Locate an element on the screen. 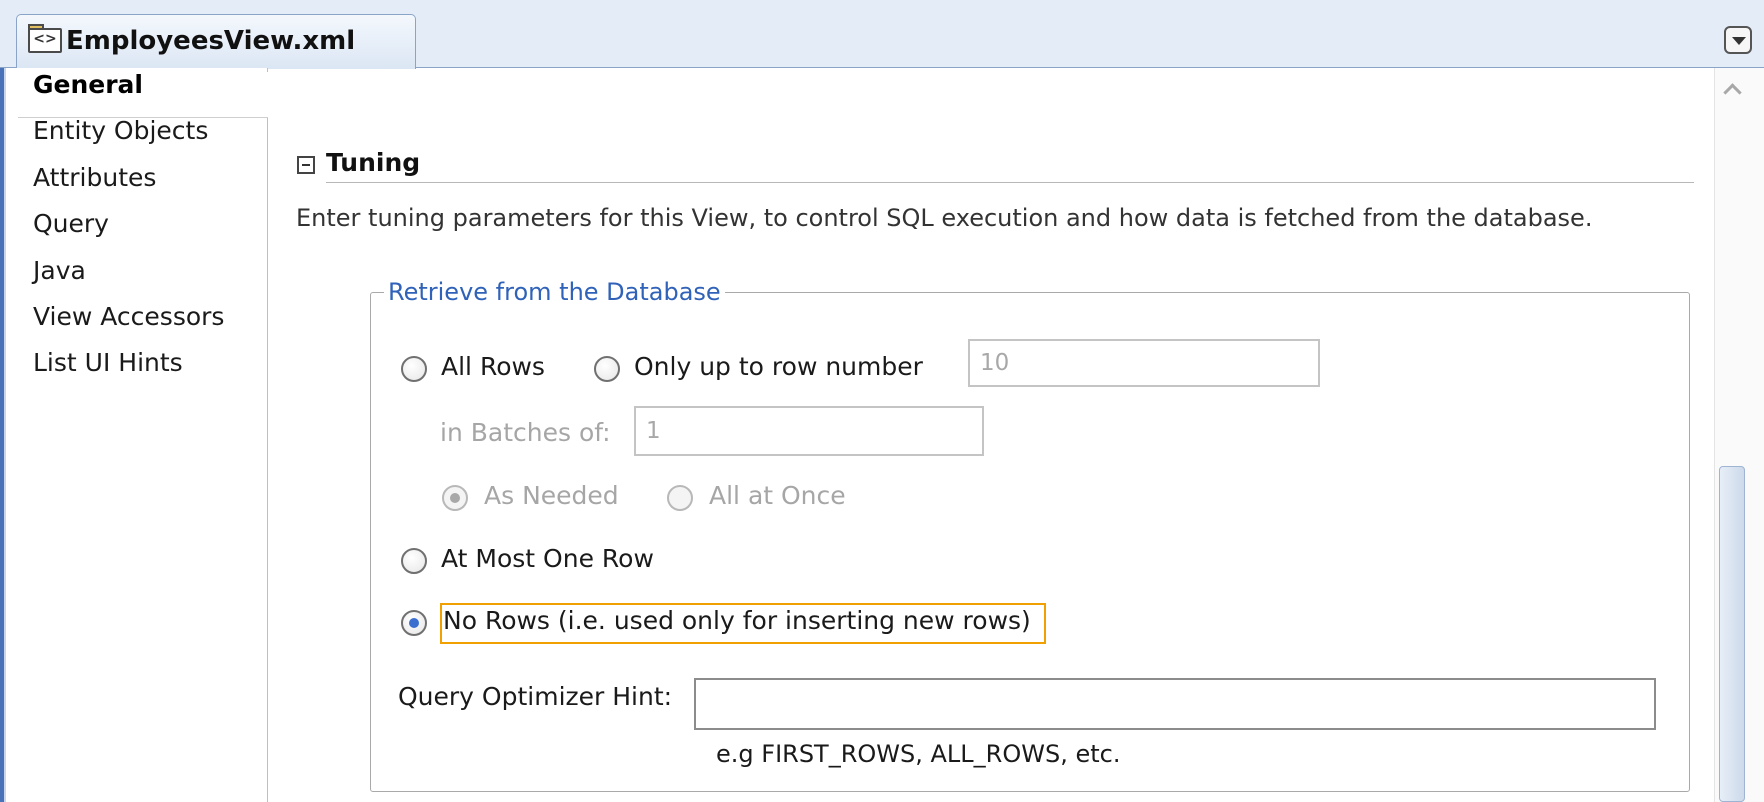 This screenshot has height=802, width=1764. section-title: Tuning is located at coordinates (373, 162).